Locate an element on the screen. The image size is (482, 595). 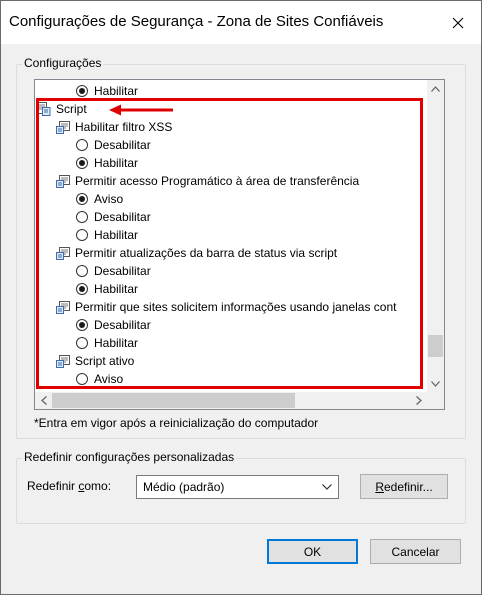
vertical-scroll-thumb is located at coordinates (435, 346).